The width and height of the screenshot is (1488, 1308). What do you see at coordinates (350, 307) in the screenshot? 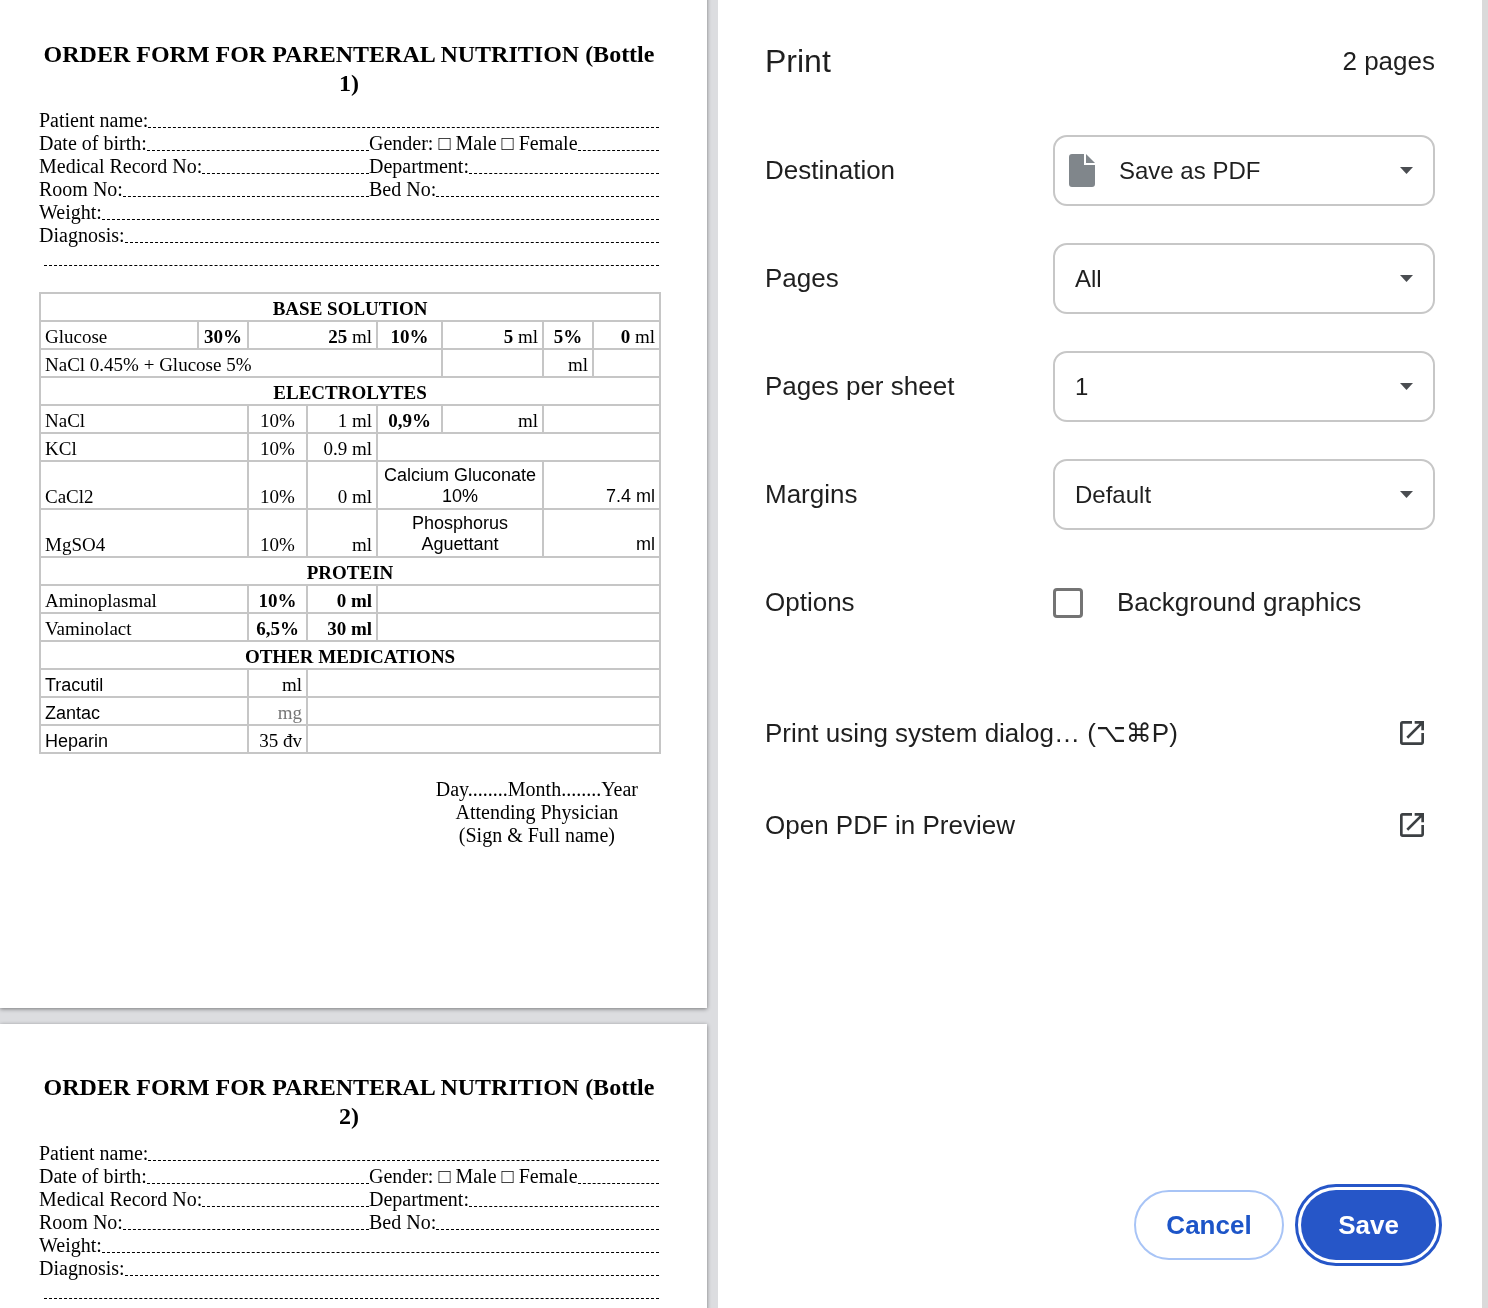
I see `section-header: BASE SOLUTION` at bounding box center [350, 307].